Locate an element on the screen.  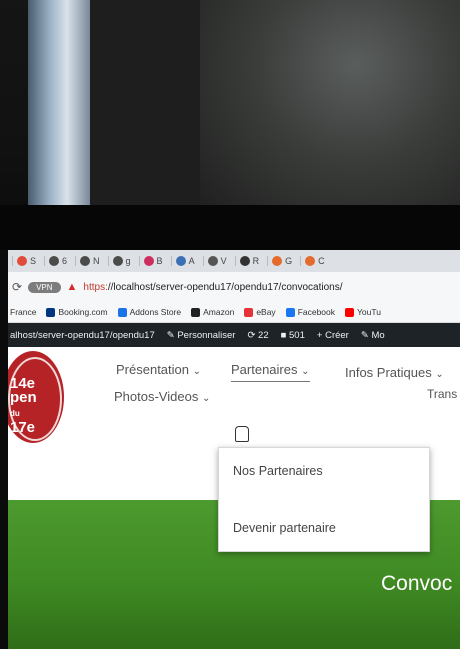
pencil-icon: ✎ is located at coordinates (364, 335).